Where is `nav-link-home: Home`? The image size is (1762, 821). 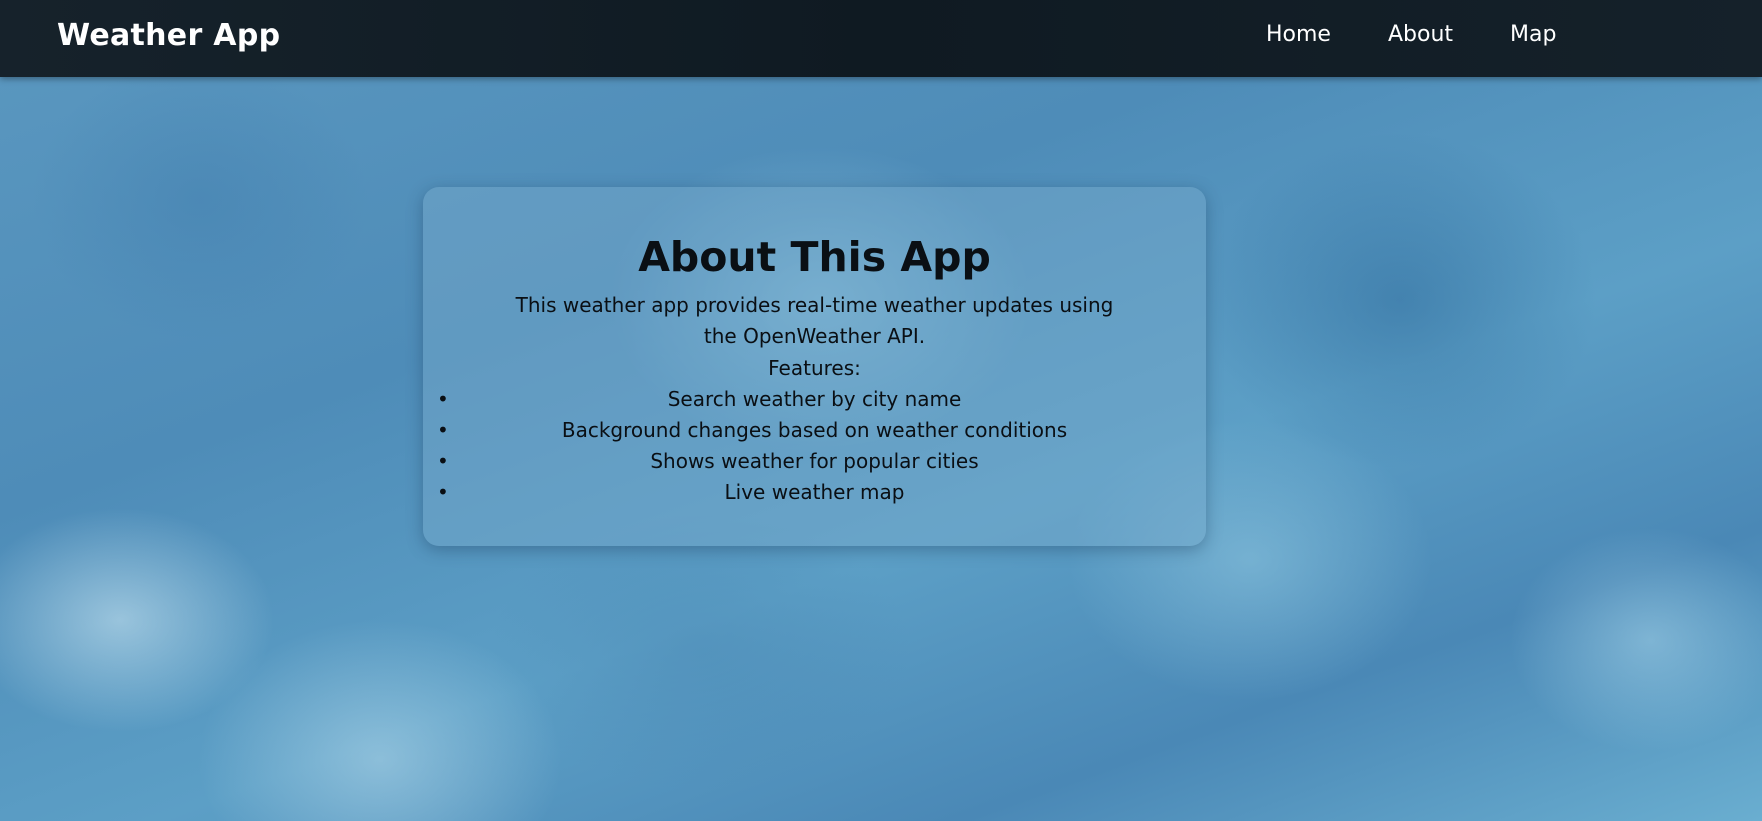
nav-link-home: Home is located at coordinates (1298, 34).